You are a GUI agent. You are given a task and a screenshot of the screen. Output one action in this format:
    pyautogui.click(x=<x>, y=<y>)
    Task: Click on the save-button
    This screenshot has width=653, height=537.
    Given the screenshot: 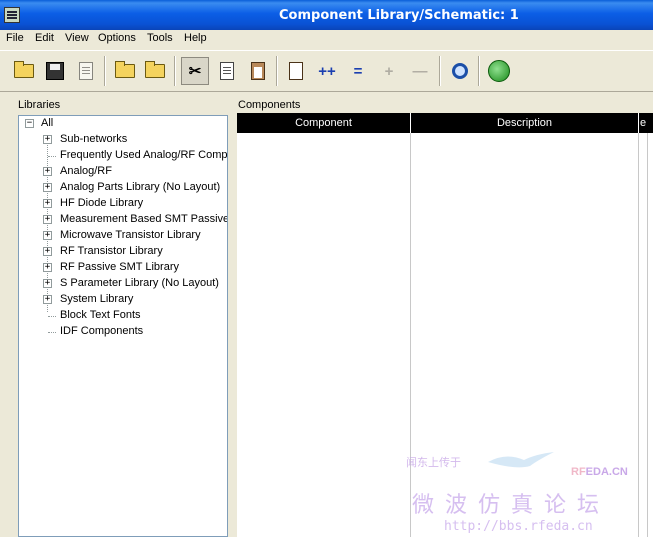 What is the action you would take?
    pyautogui.click(x=55, y=71)
    